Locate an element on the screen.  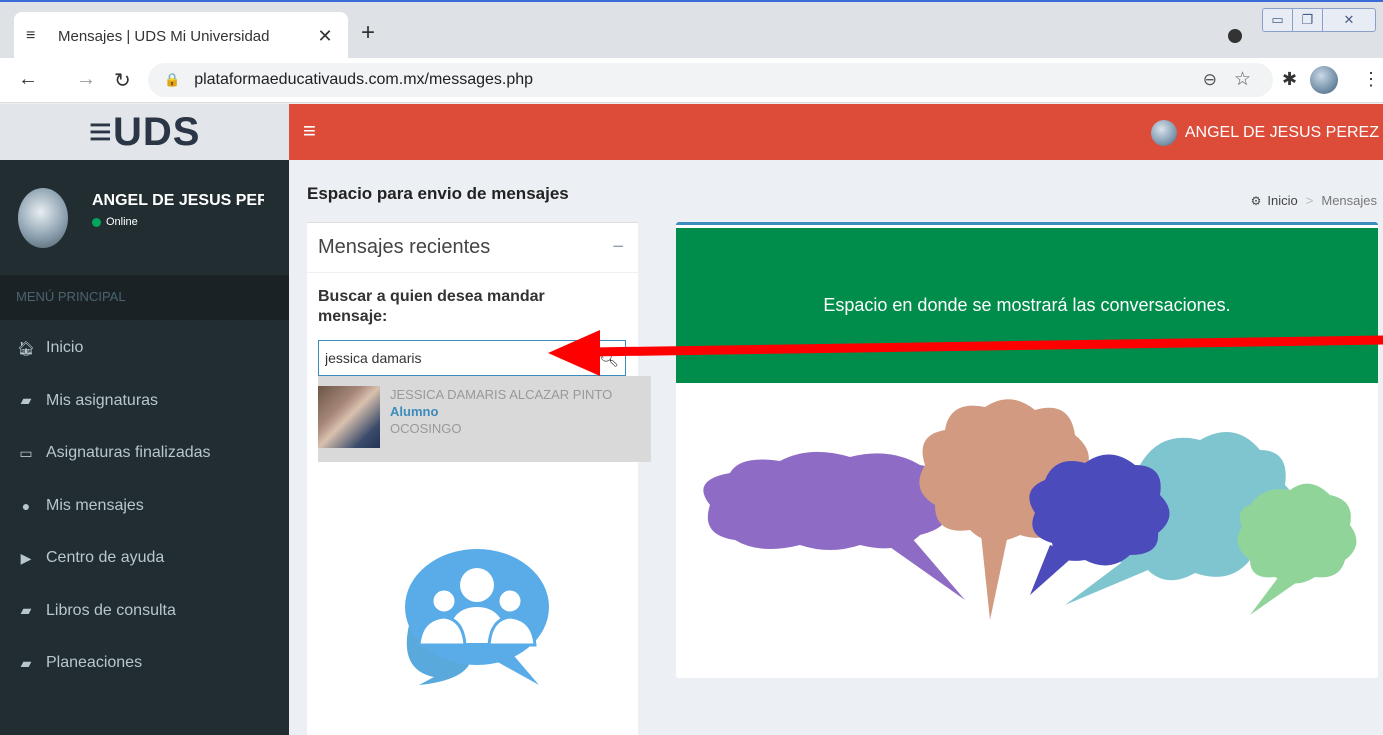
lock-icon: 🔒 is located at coordinates (172, 80).